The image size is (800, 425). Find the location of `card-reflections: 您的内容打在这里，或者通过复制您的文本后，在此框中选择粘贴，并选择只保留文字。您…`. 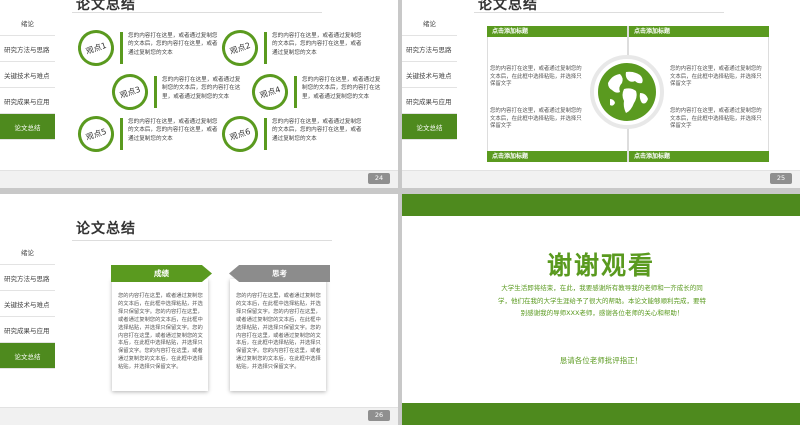

card-reflections: 您的内容打在这里，或者通过复制您的文本后，在此框中选择粘贴，并选择只保留文字。您… is located at coordinates (278, 335).